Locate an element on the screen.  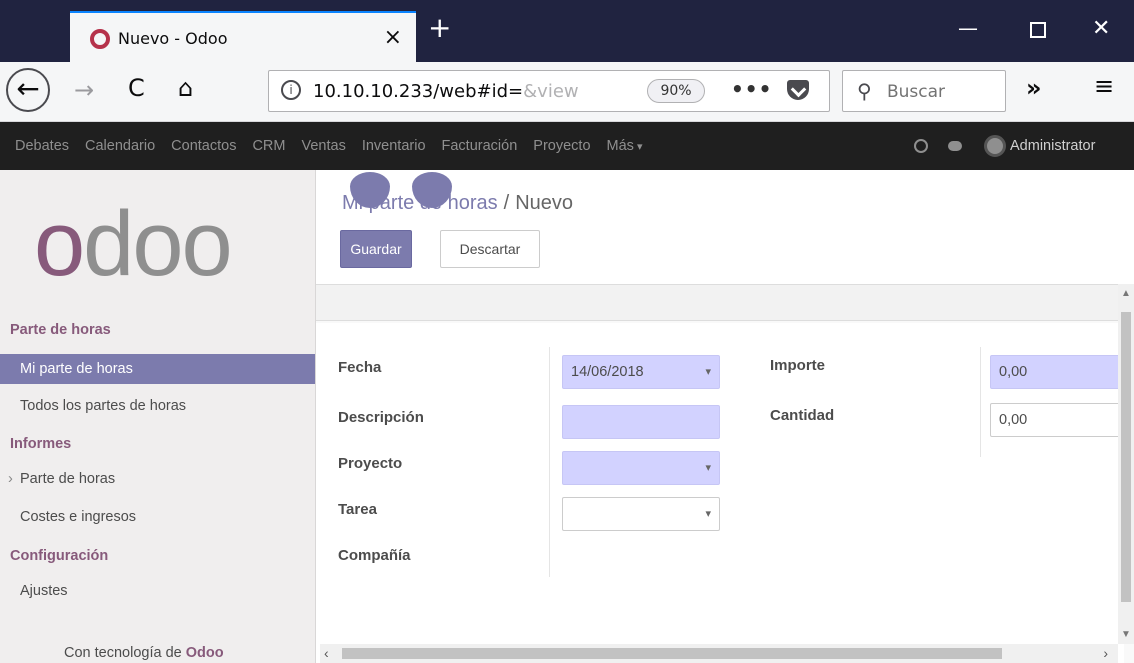
sidebar-section-config: Configuración is located at coordinates (59, 556).